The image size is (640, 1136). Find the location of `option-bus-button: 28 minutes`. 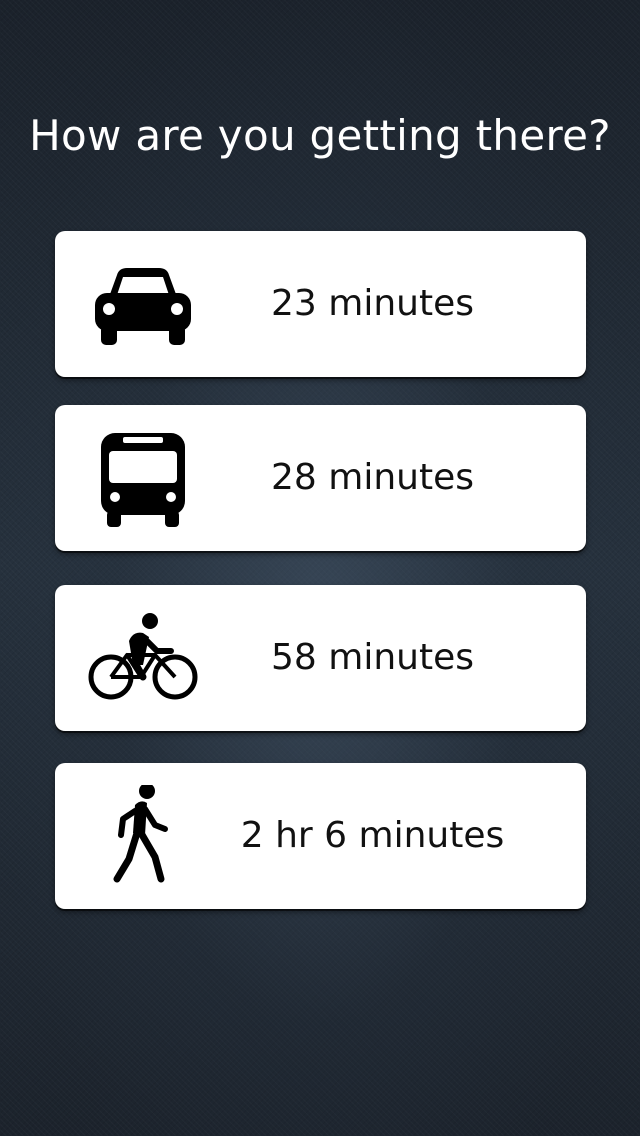

option-bus-button: 28 minutes is located at coordinates (320, 478).